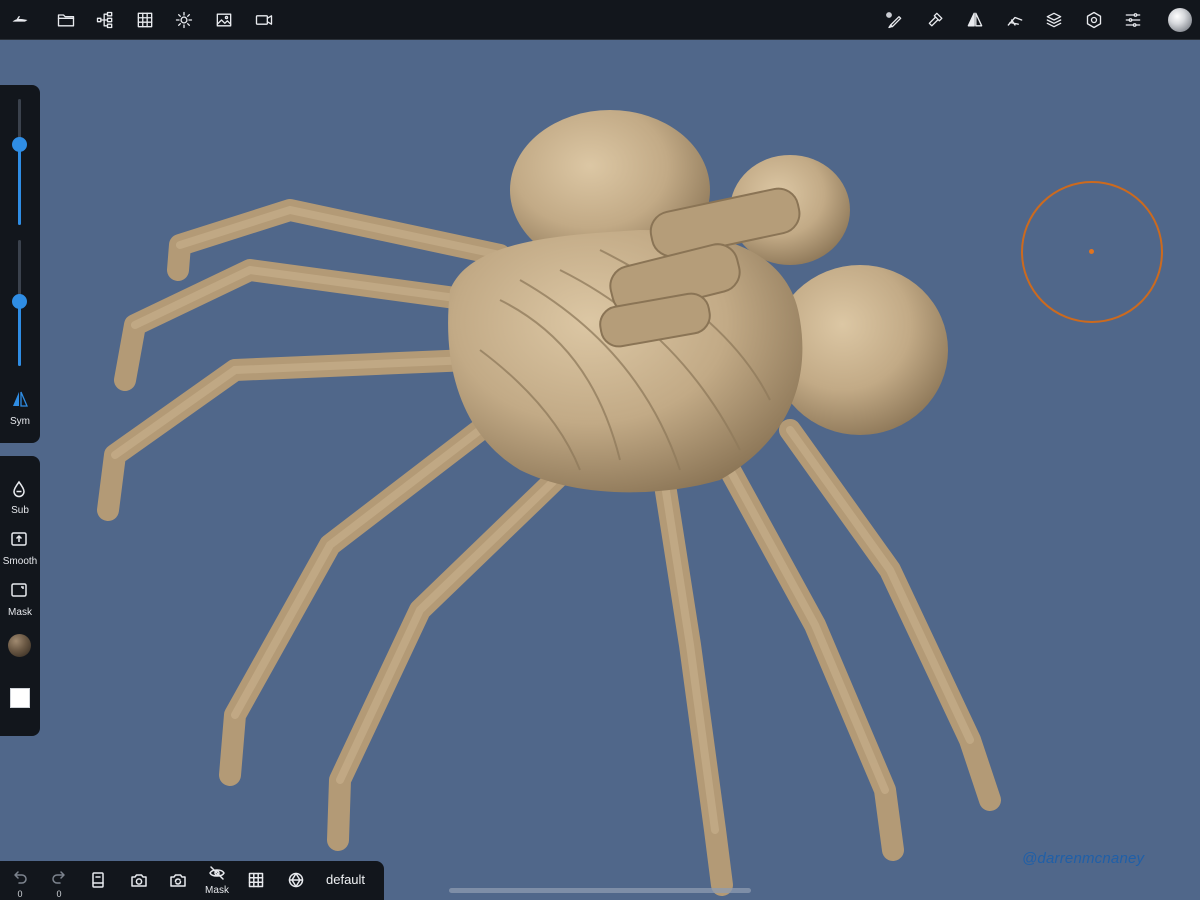 The height and width of the screenshot is (900, 1200). I want to click on camera-icon, so click(139, 880).